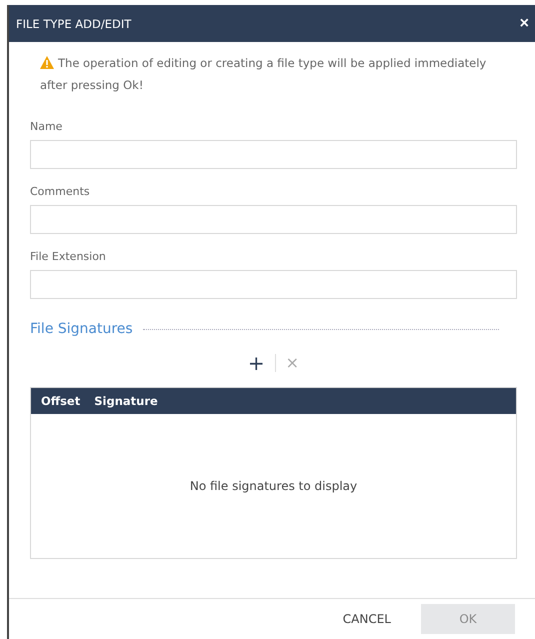 This screenshot has height=639, width=535. I want to click on column-header: Offset, so click(60, 401).